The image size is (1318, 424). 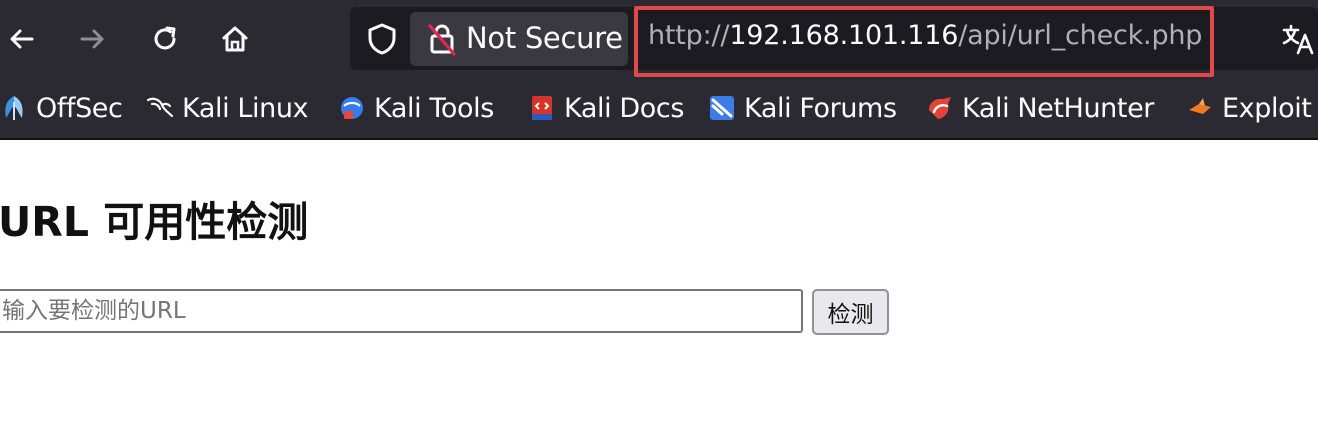 I want to click on site-security-indicator: Not Secure, so click(x=519, y=39).